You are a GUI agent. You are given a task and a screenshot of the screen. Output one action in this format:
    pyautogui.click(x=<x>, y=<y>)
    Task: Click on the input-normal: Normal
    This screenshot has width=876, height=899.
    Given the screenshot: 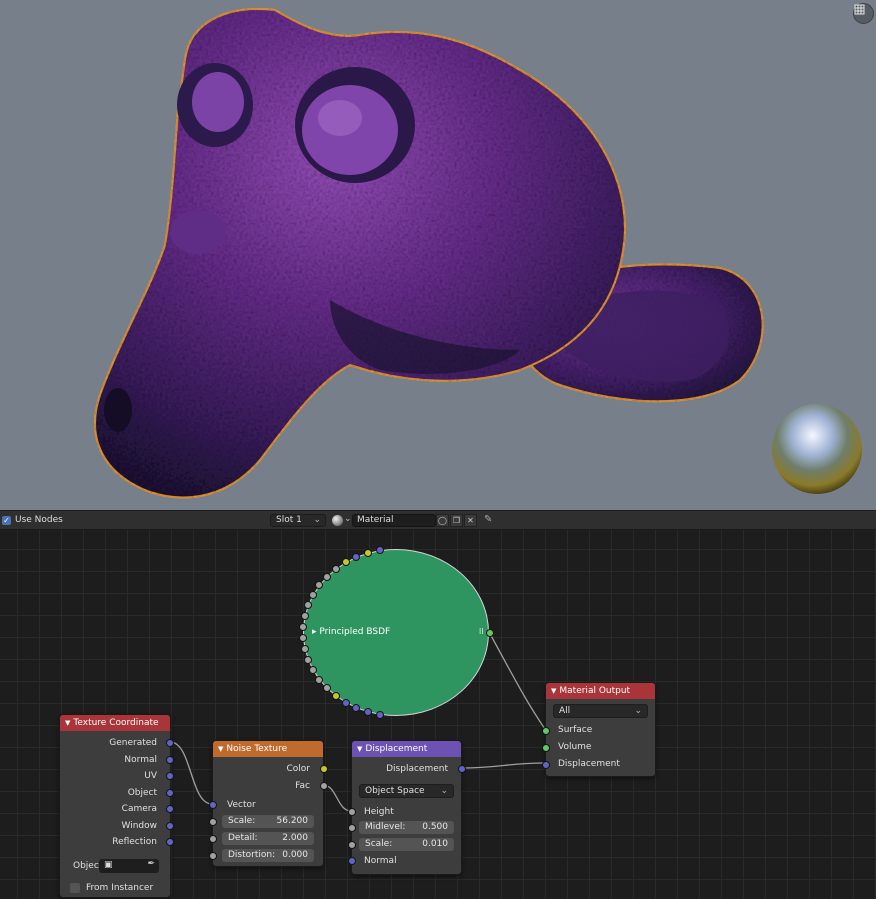 What is the action you would take?
    pyautogui.click(x=380, y=861)
    